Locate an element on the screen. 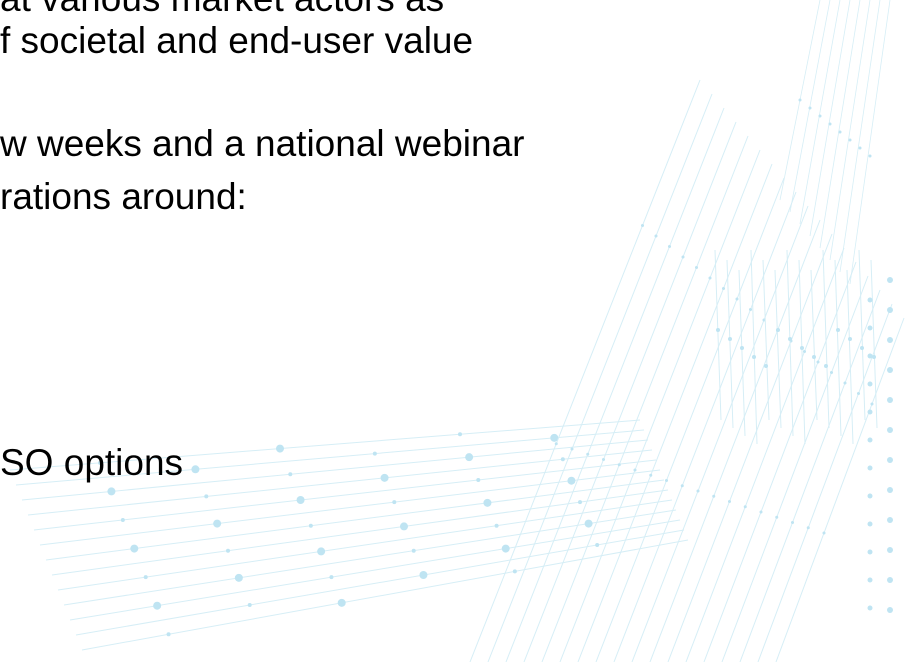 This screenshot has height=662, width=907. body-text-line: w weeks and a national webinar is located at coordinates (262, 143).